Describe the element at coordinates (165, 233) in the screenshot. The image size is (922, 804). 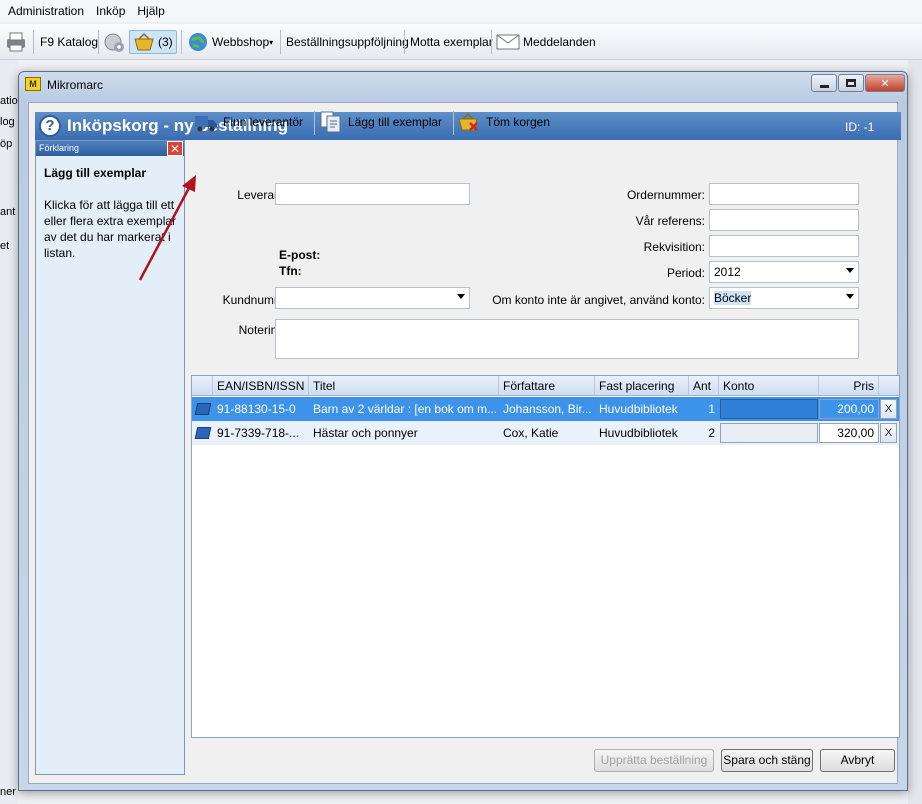
I see `arrow-line` at that location.